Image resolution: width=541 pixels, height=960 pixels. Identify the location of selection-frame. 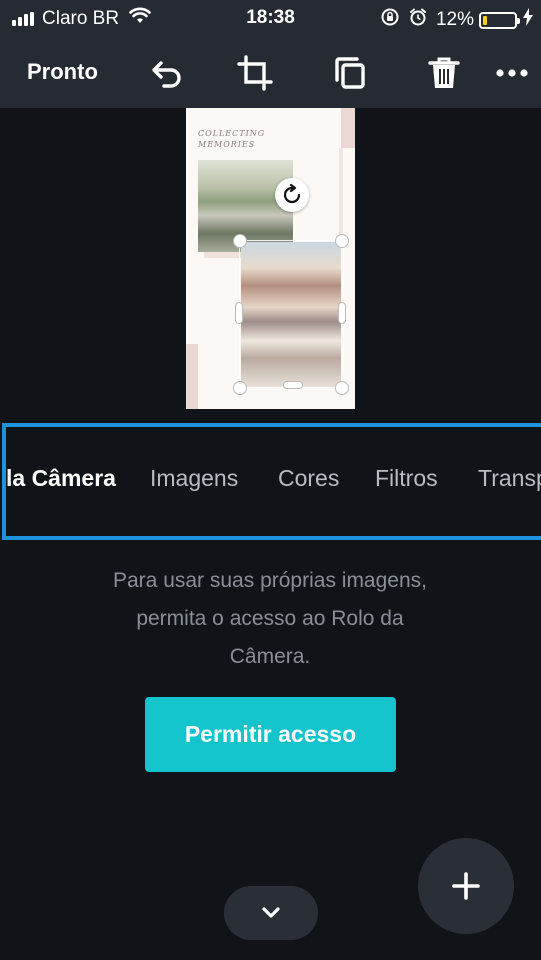
(291, 315).